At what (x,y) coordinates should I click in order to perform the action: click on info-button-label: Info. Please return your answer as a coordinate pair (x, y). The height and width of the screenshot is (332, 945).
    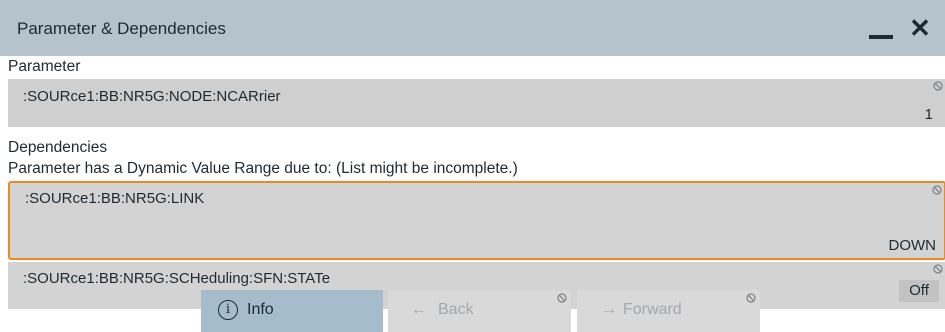
    Looking at the image, I should click on (260, 309).